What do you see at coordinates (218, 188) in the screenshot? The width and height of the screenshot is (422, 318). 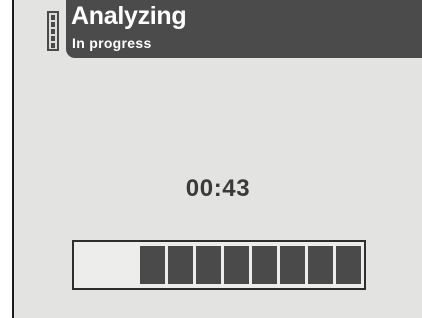 I see `elapsed-timer: 00:43` at bounding box center [218, 188].